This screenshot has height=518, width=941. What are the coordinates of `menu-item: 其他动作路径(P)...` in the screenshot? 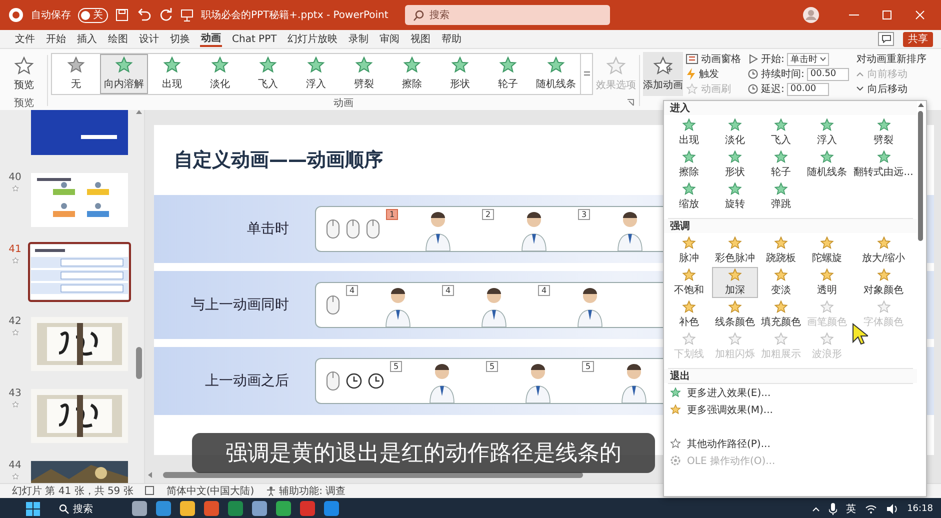 It's located at (790, 443).